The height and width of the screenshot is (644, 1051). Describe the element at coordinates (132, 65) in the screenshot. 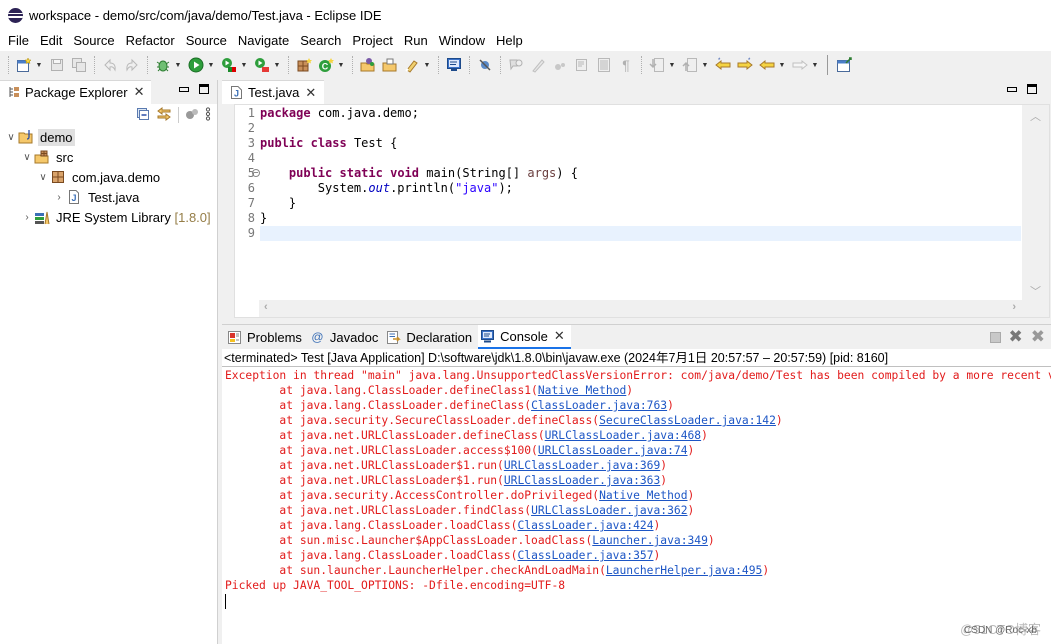

I see `redo-icon` at that location.